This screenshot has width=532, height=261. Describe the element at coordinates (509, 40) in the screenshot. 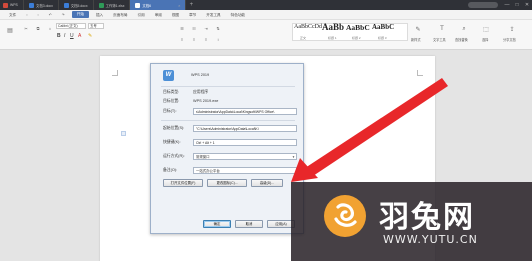

I see `share-label: 分享文档` at that location.